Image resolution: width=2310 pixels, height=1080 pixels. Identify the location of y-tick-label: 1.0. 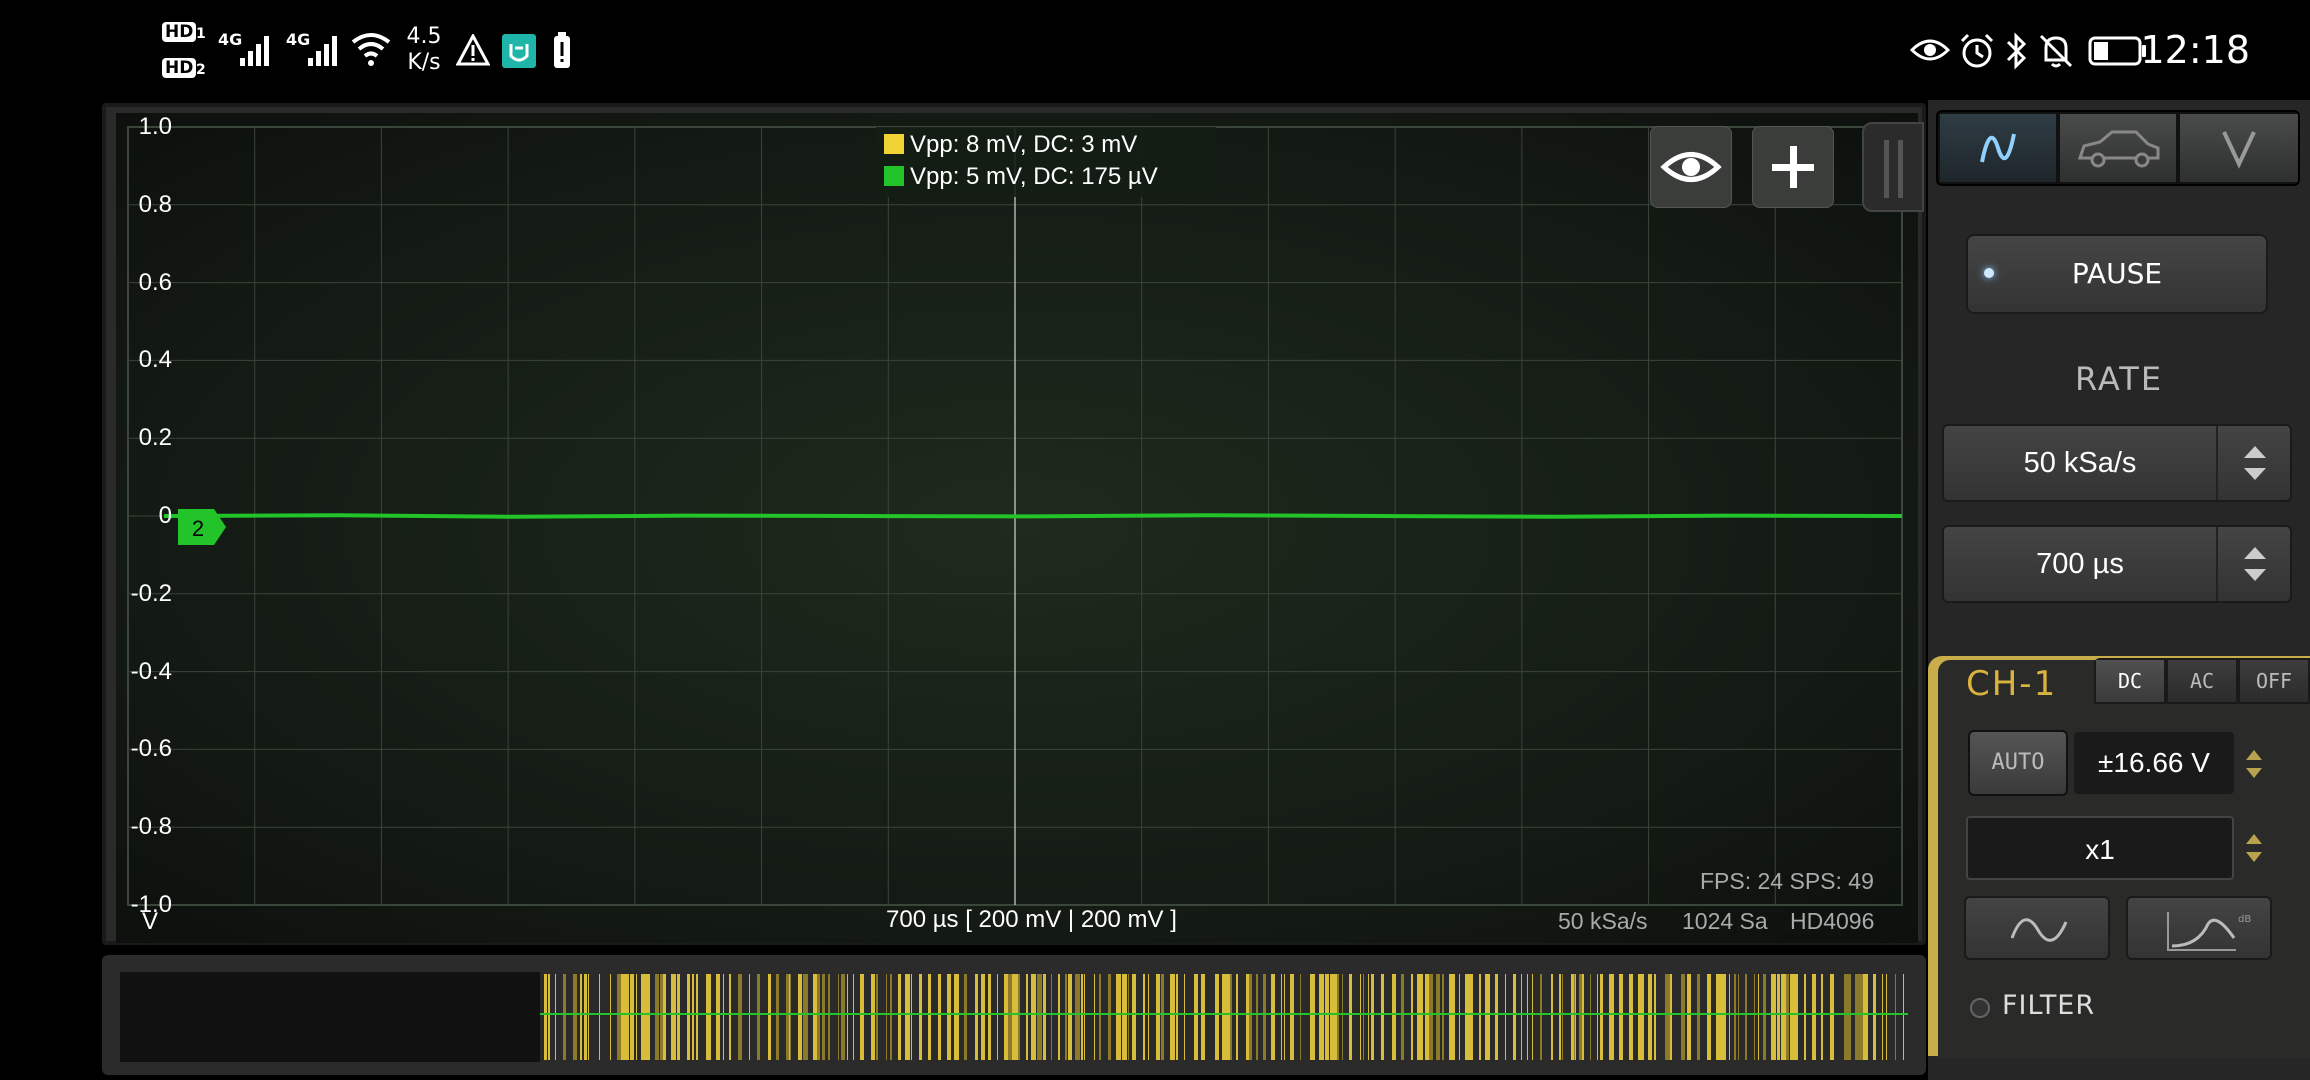
(155, 126).